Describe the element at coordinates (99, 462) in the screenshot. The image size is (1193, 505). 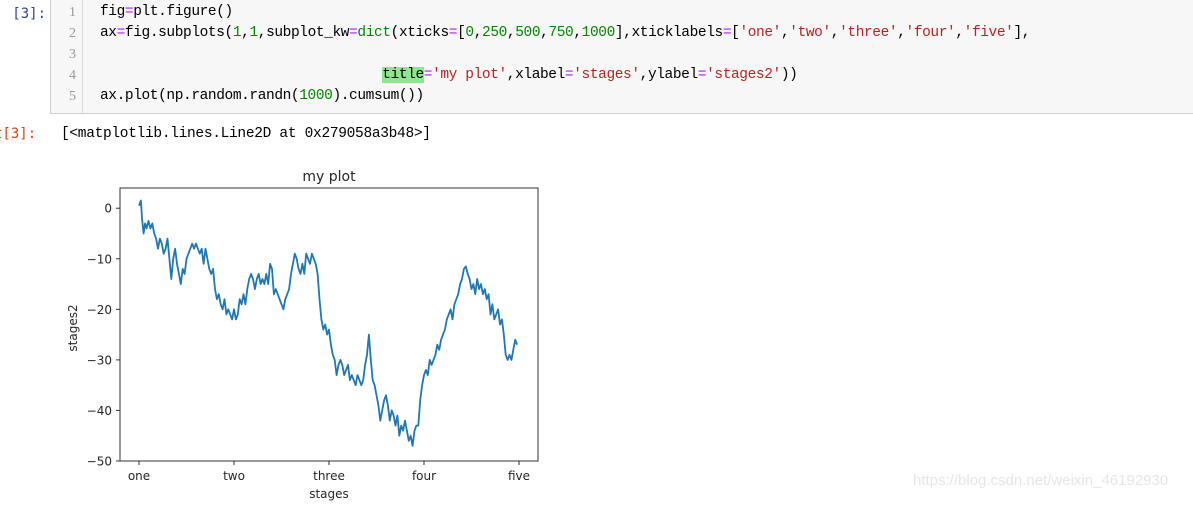
I see `y-tick-label: −50` at that location.